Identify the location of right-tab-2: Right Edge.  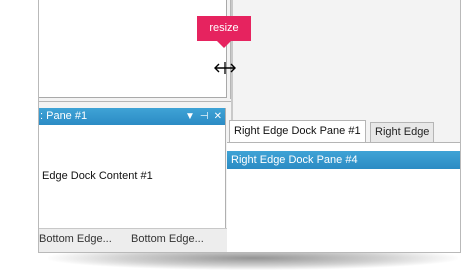
(402, 132).